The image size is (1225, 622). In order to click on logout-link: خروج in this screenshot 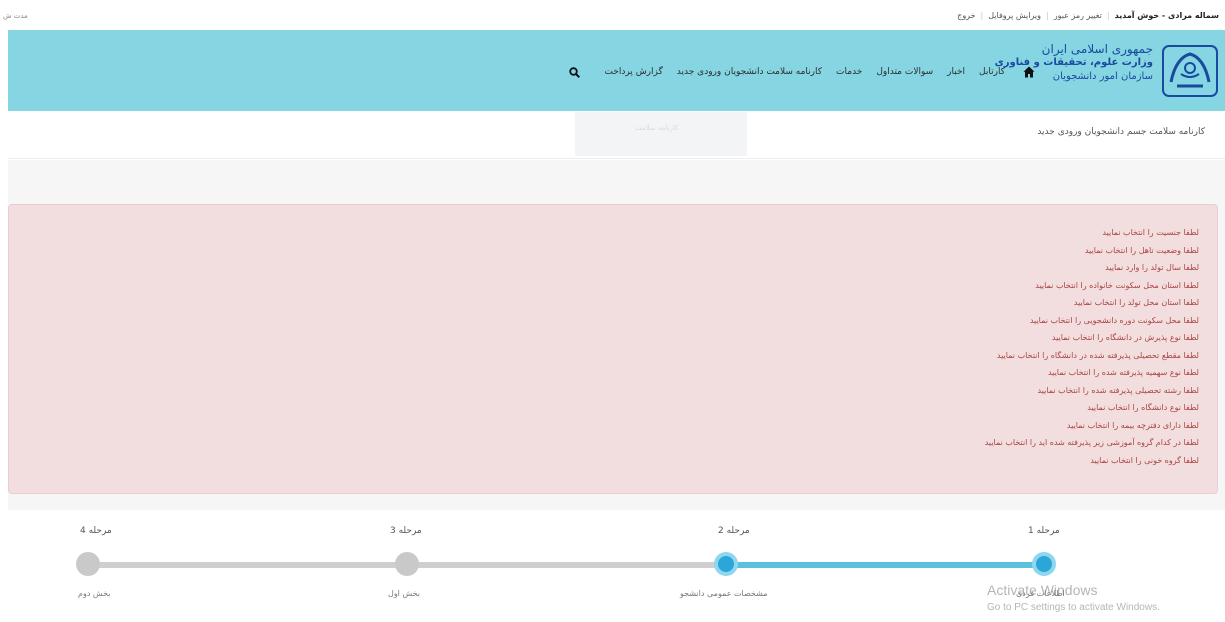, I will do `click(966, 15)`.